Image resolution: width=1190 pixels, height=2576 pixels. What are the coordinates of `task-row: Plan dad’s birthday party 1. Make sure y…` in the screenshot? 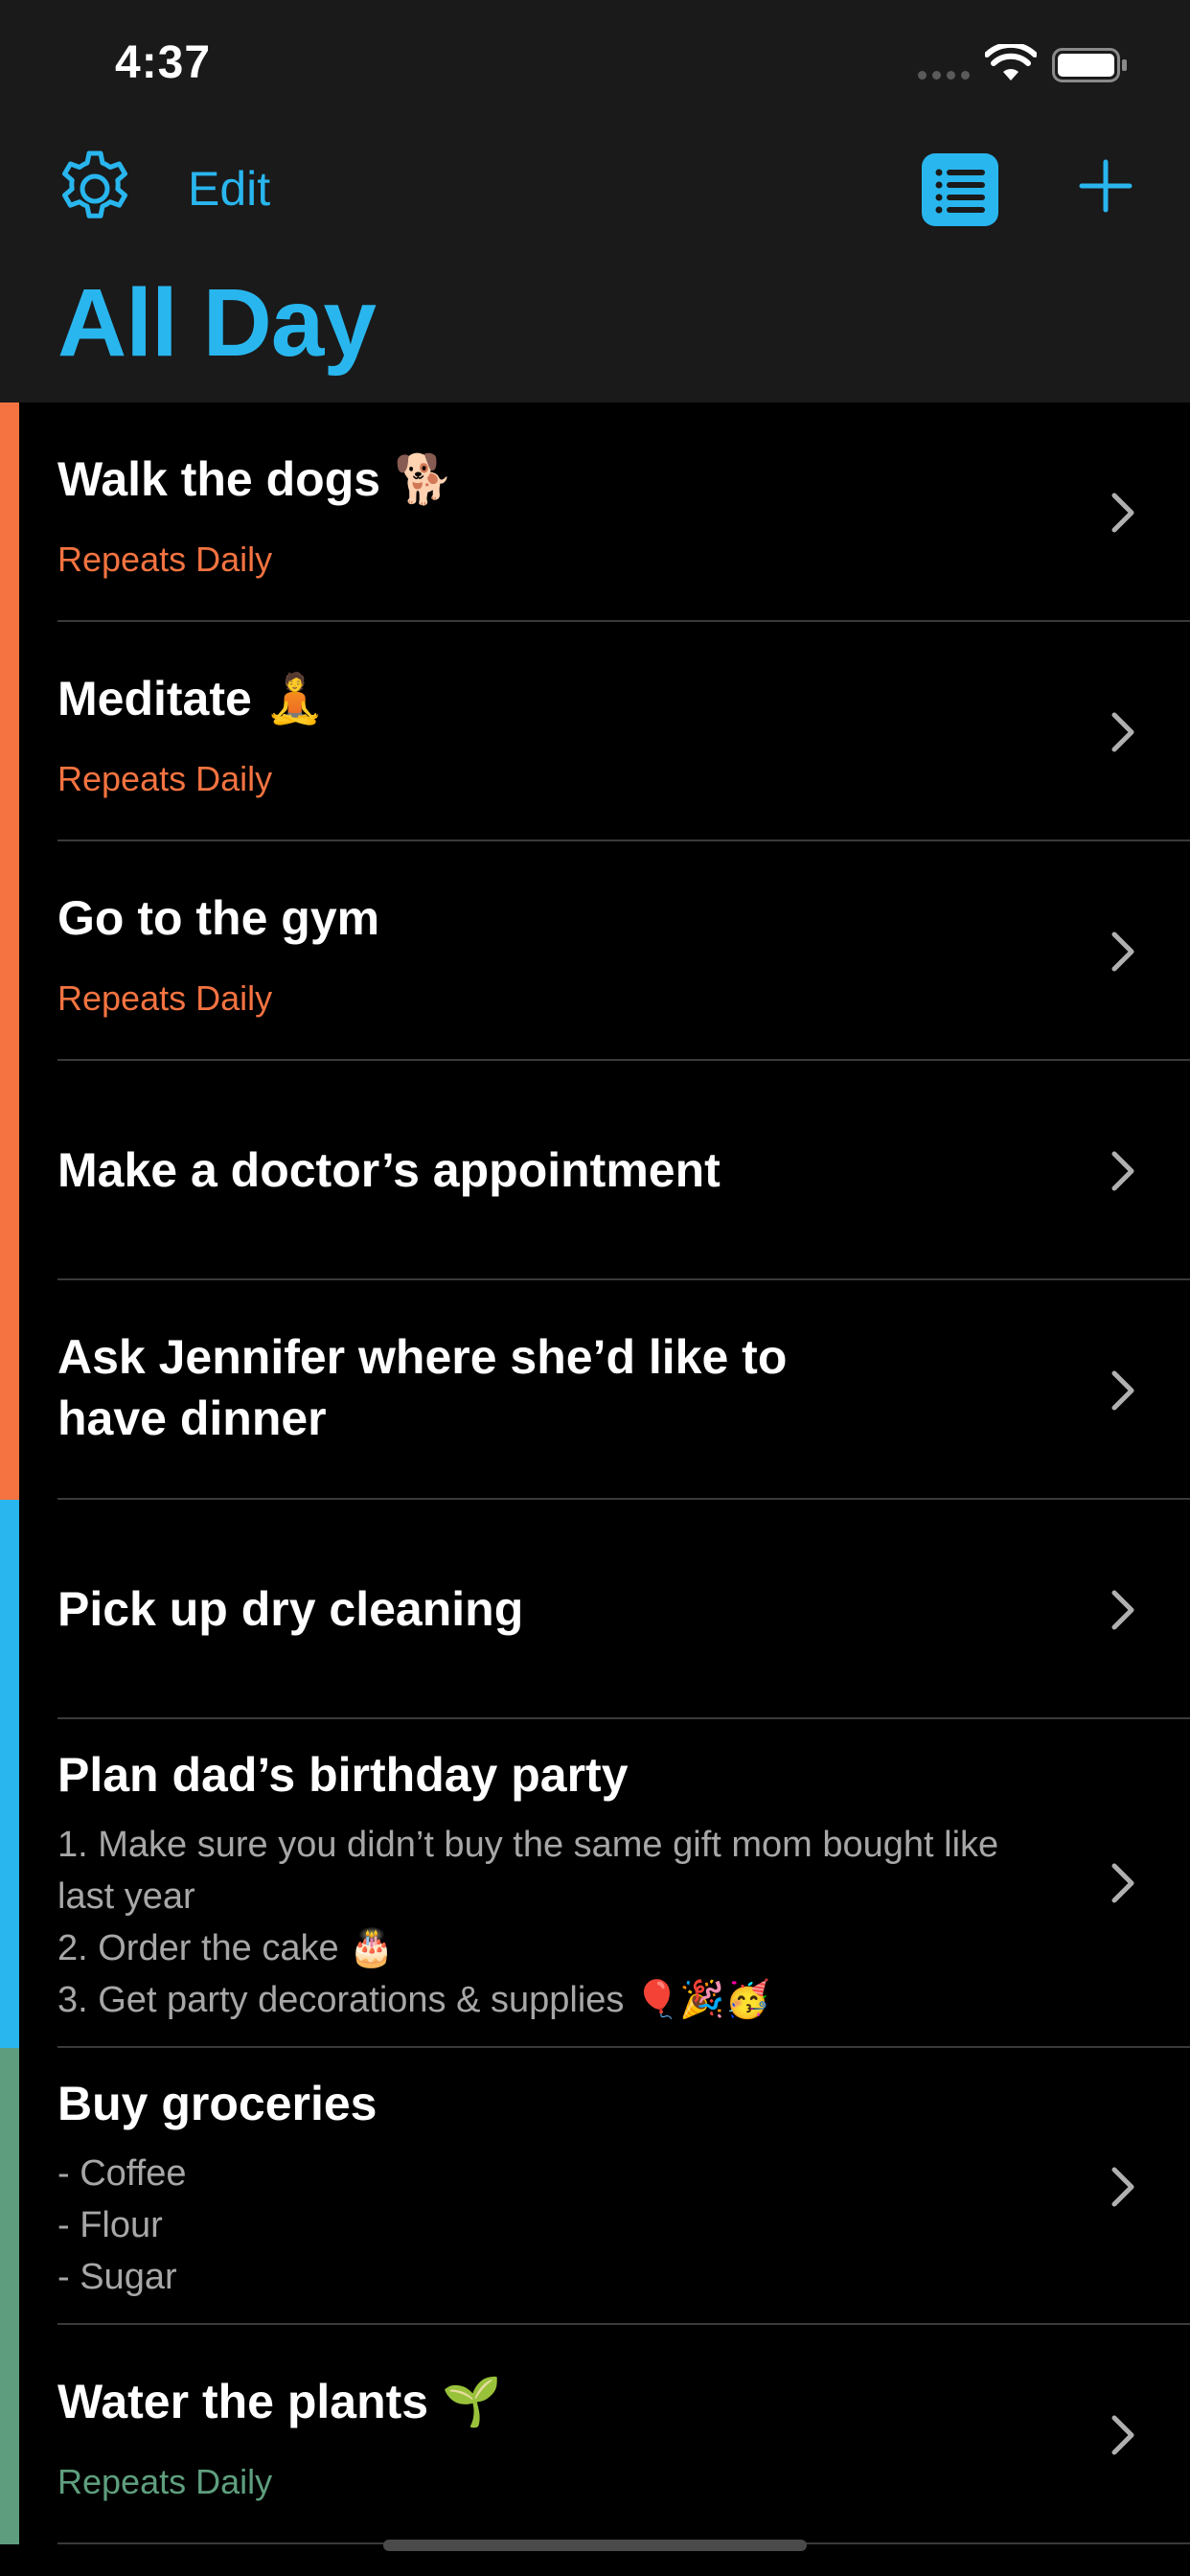 It's located at (595, 1883).